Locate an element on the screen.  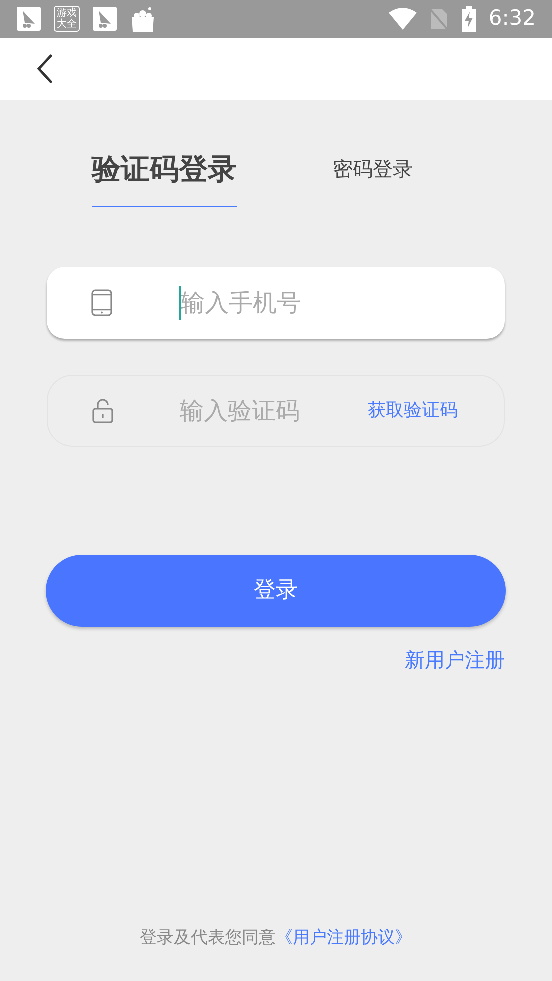
login-button: 登录 is located at coordinates (276, 590).